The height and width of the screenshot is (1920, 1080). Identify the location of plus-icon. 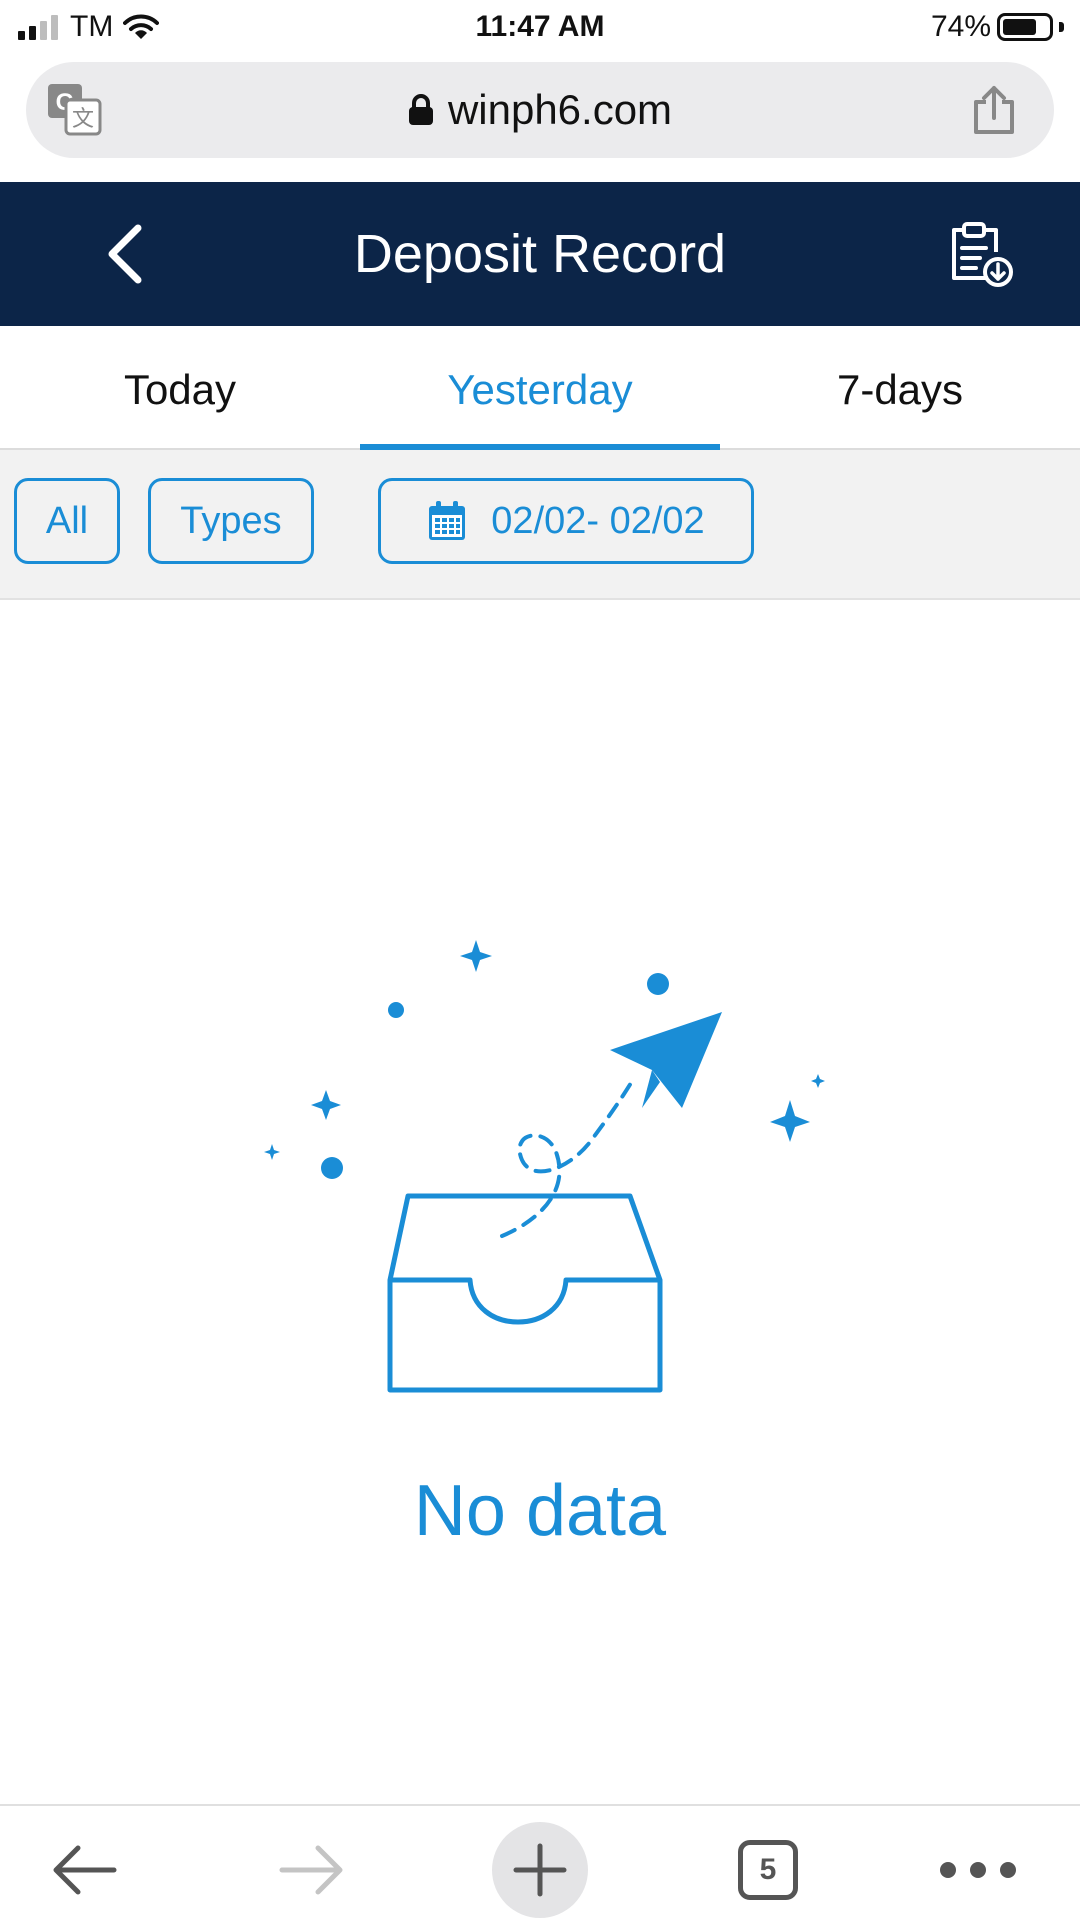
(540, 1870).